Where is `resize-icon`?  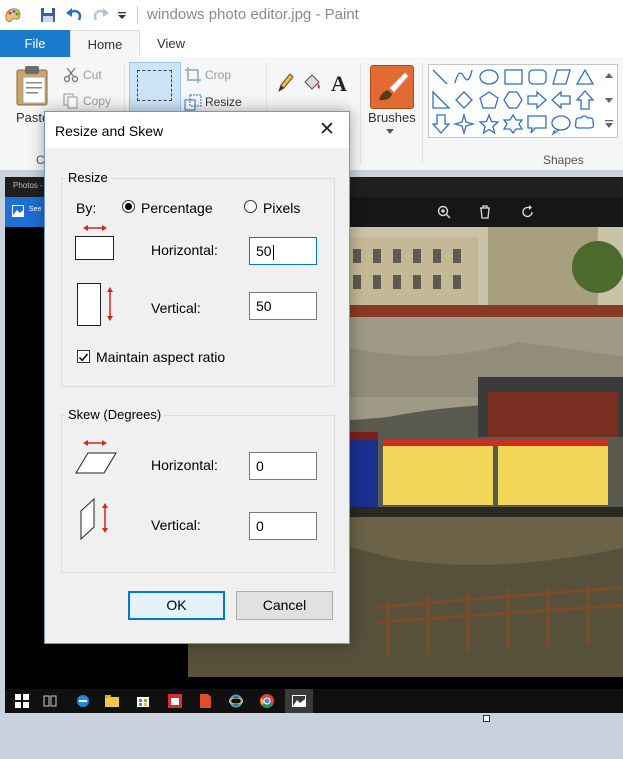
resize-icon is located at coordinates (193, 102).